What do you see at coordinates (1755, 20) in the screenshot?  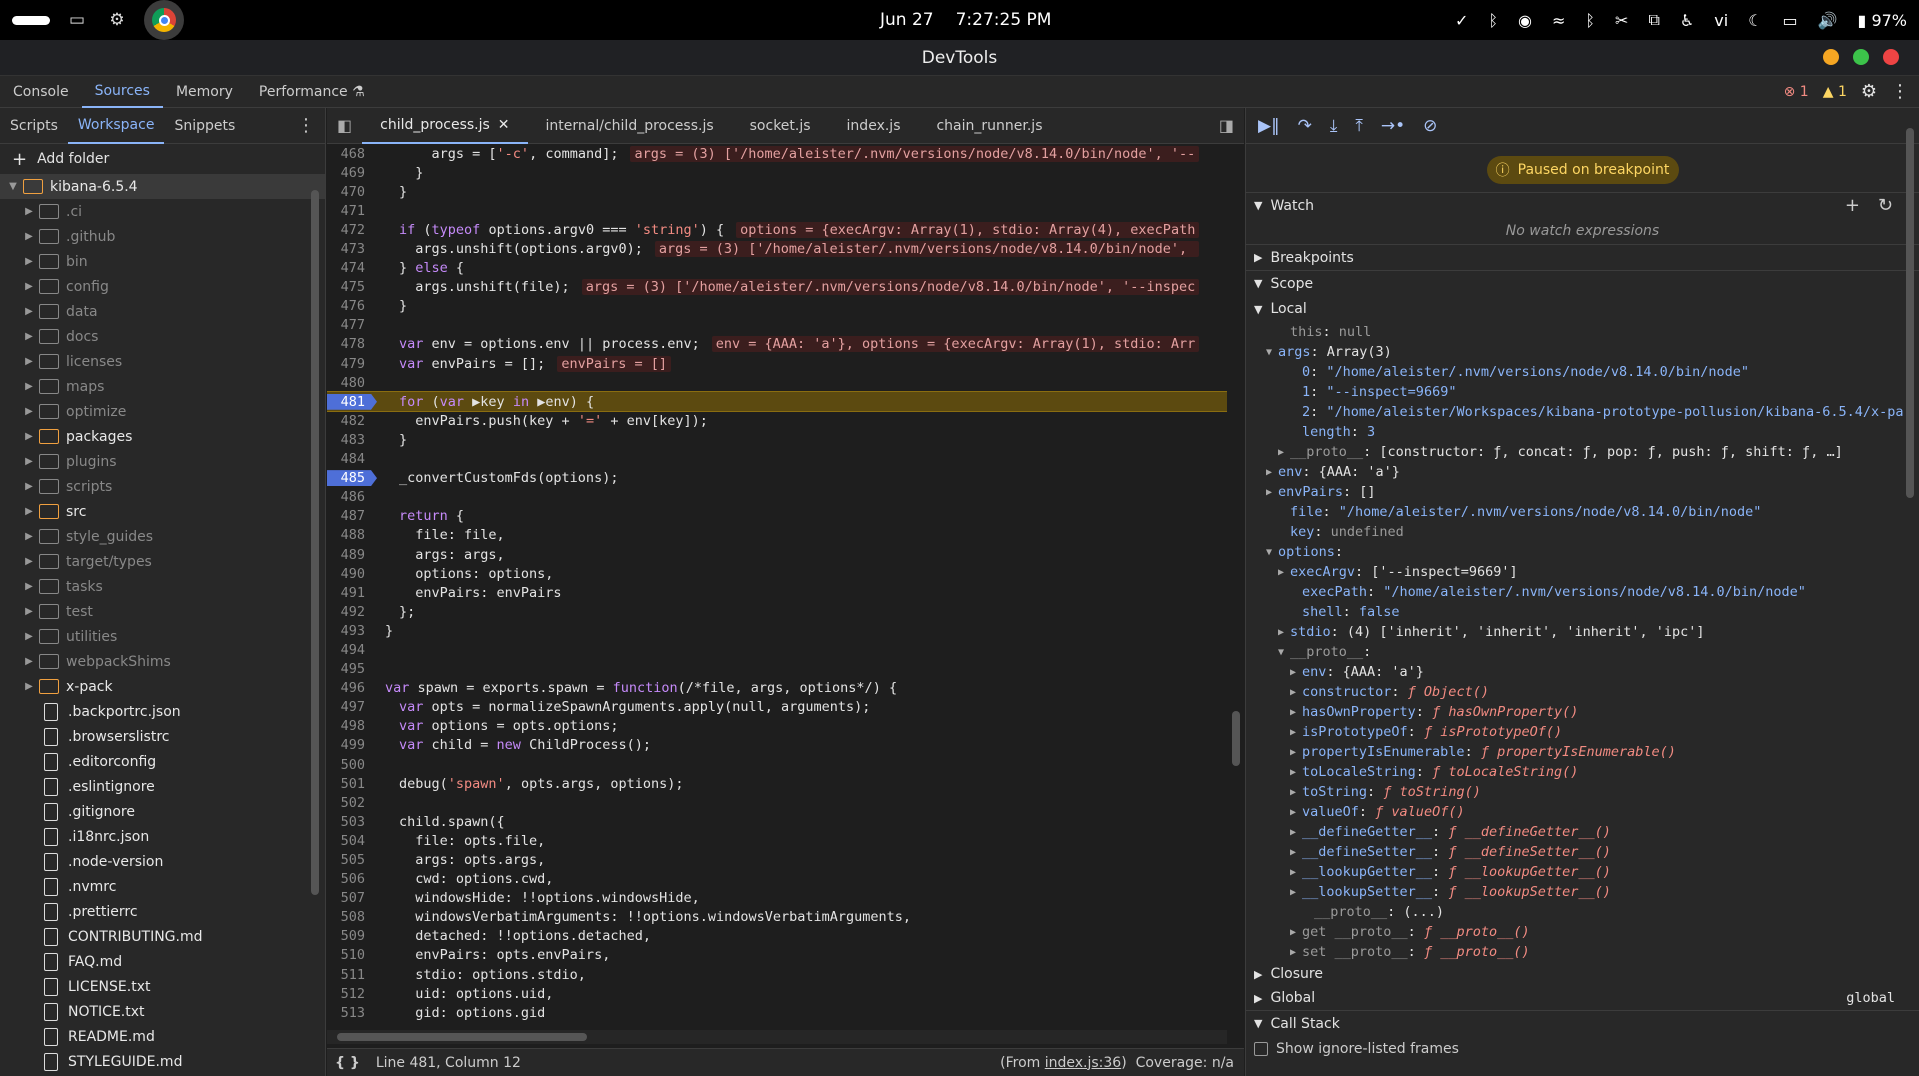 I see `night-mode-icon: ☾` at bounding box center [1755, 20].